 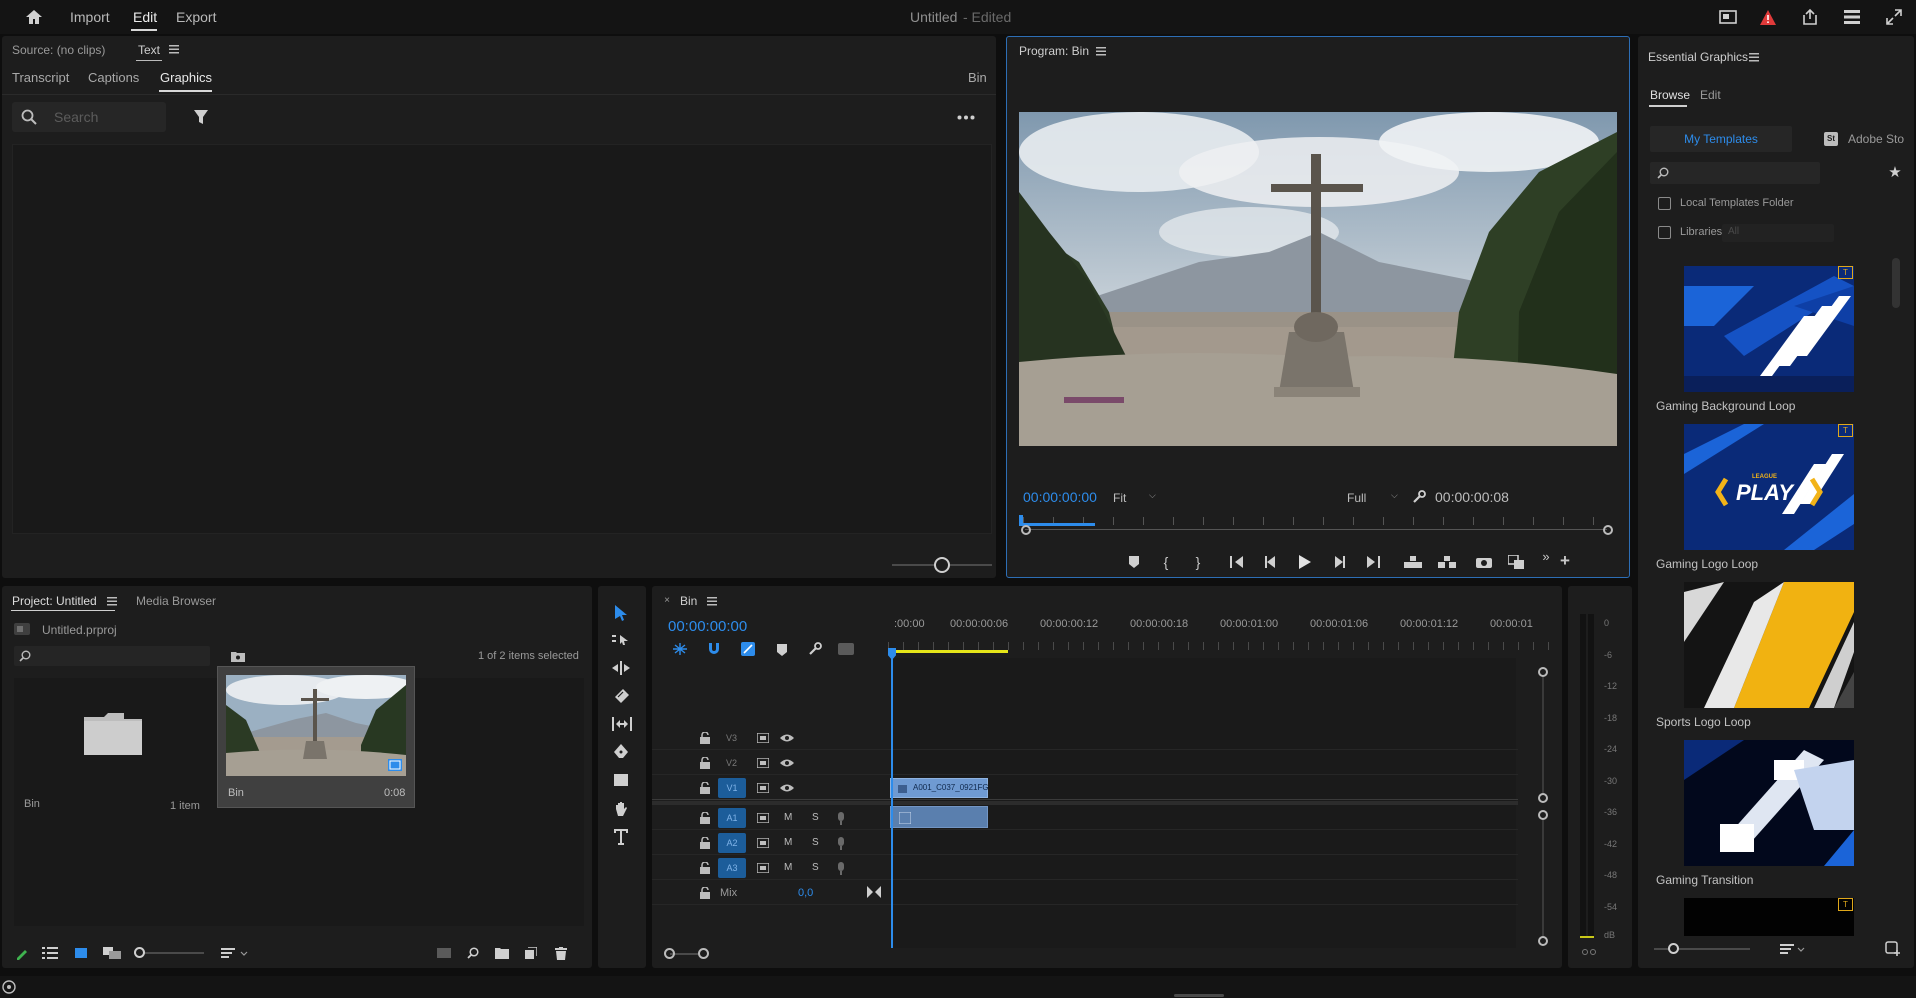 What do you see at coordinates (1754, 57) in the screenshot?
I see `essential-graphics-menu-icon` at bounding box center [1754, 57].